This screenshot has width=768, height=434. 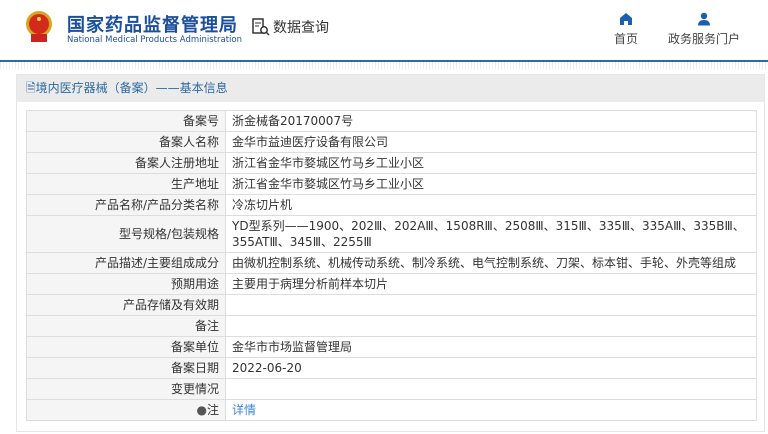 I want to click on details-link: 详情, so click(x=244, y=410).